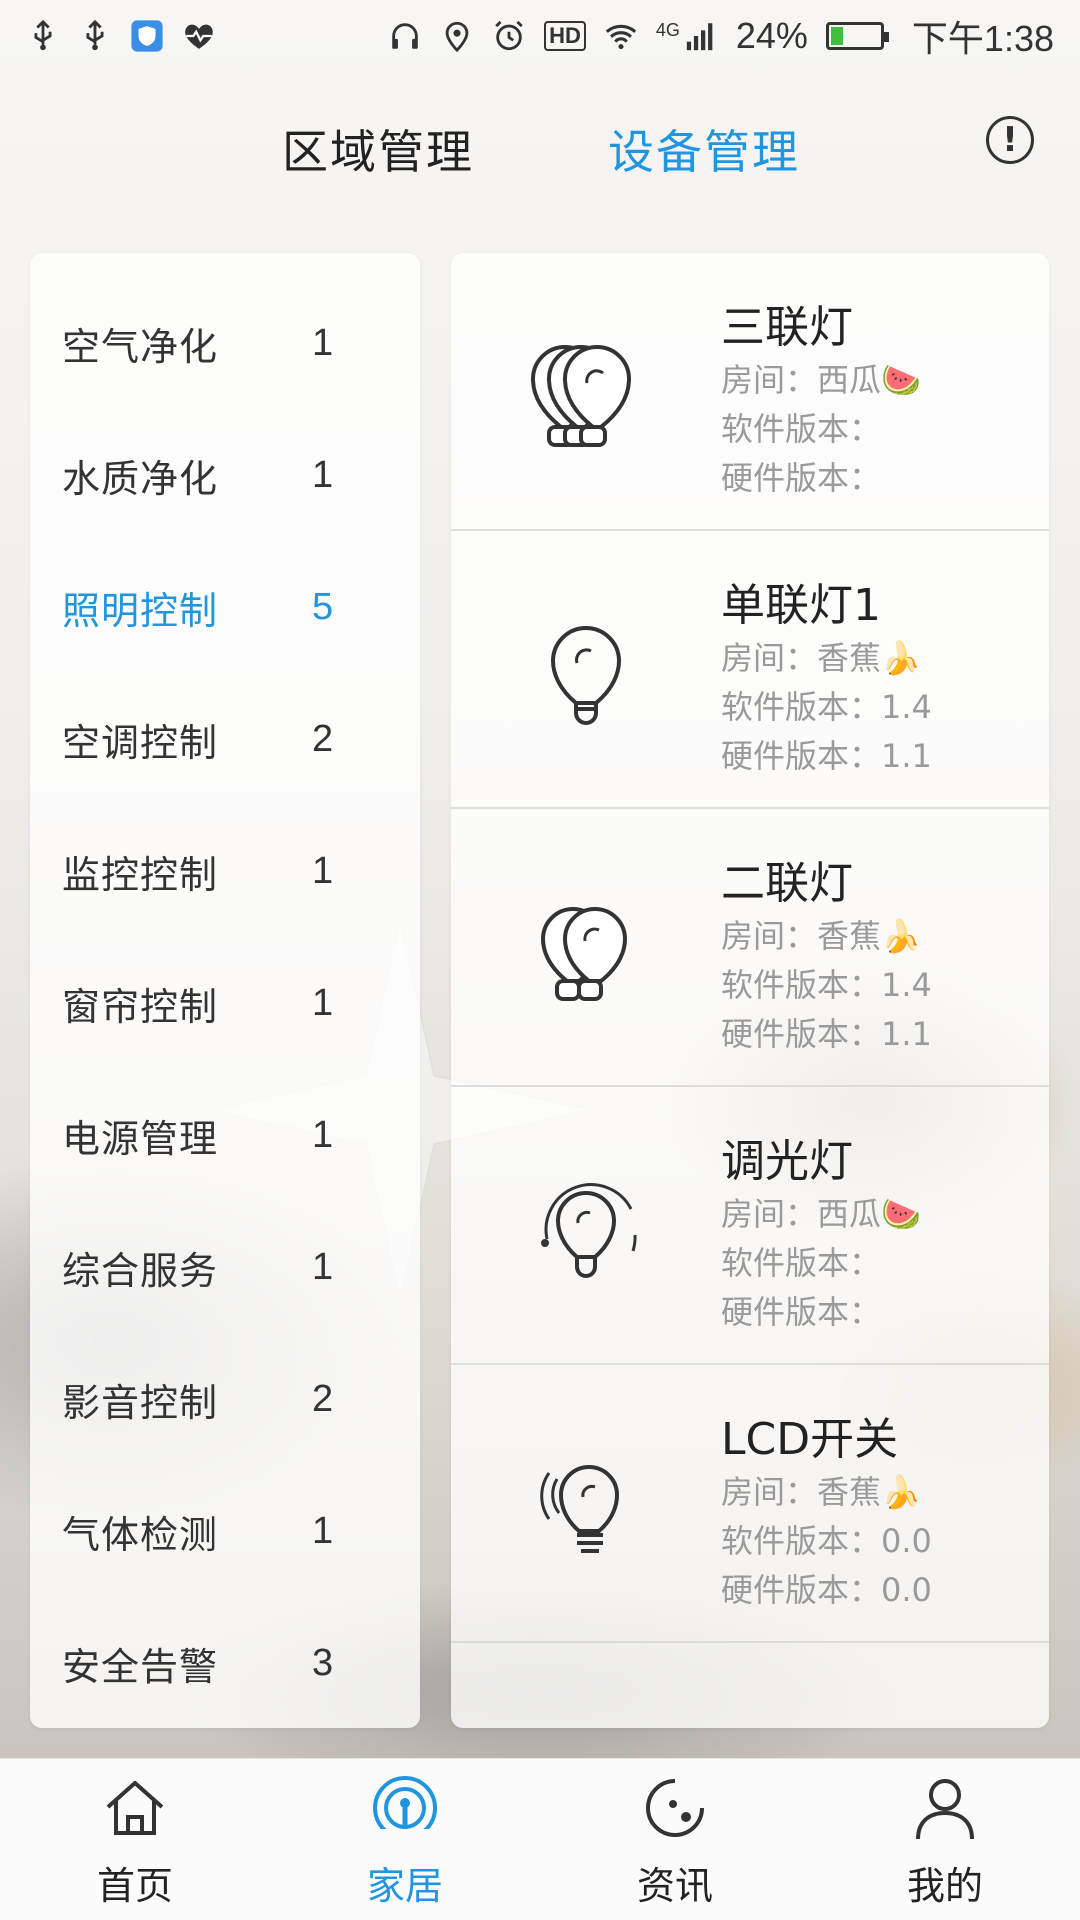  What do you see at coordinates (405, 1808) in the screenshot?
I see `antenna-icon` at bounding box center [405, 1808].